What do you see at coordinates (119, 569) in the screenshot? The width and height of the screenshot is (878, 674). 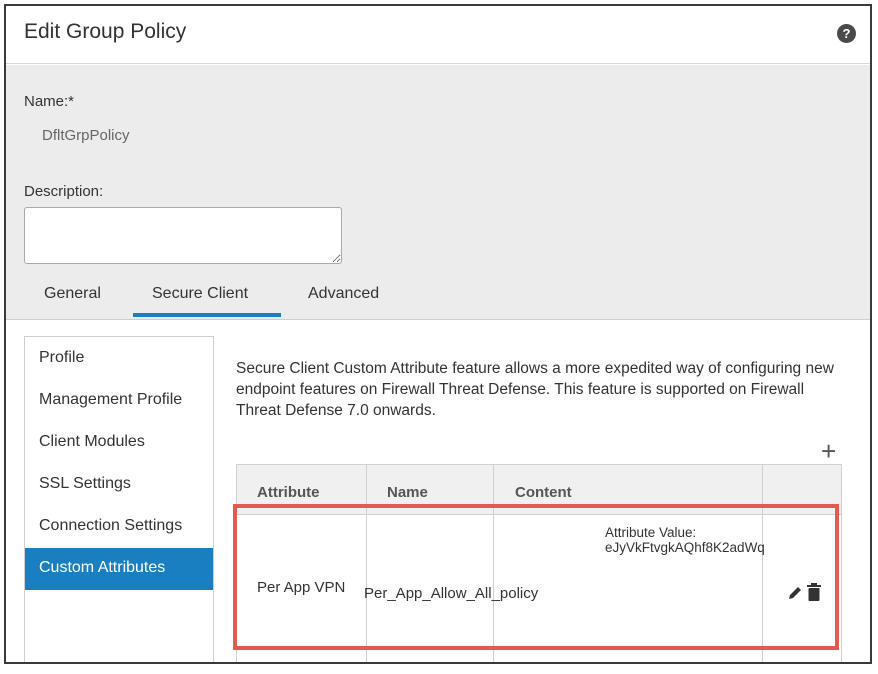 I see `sidebar-item-custom-attributes: Custom Attributes` at bounding box center [119, 569].